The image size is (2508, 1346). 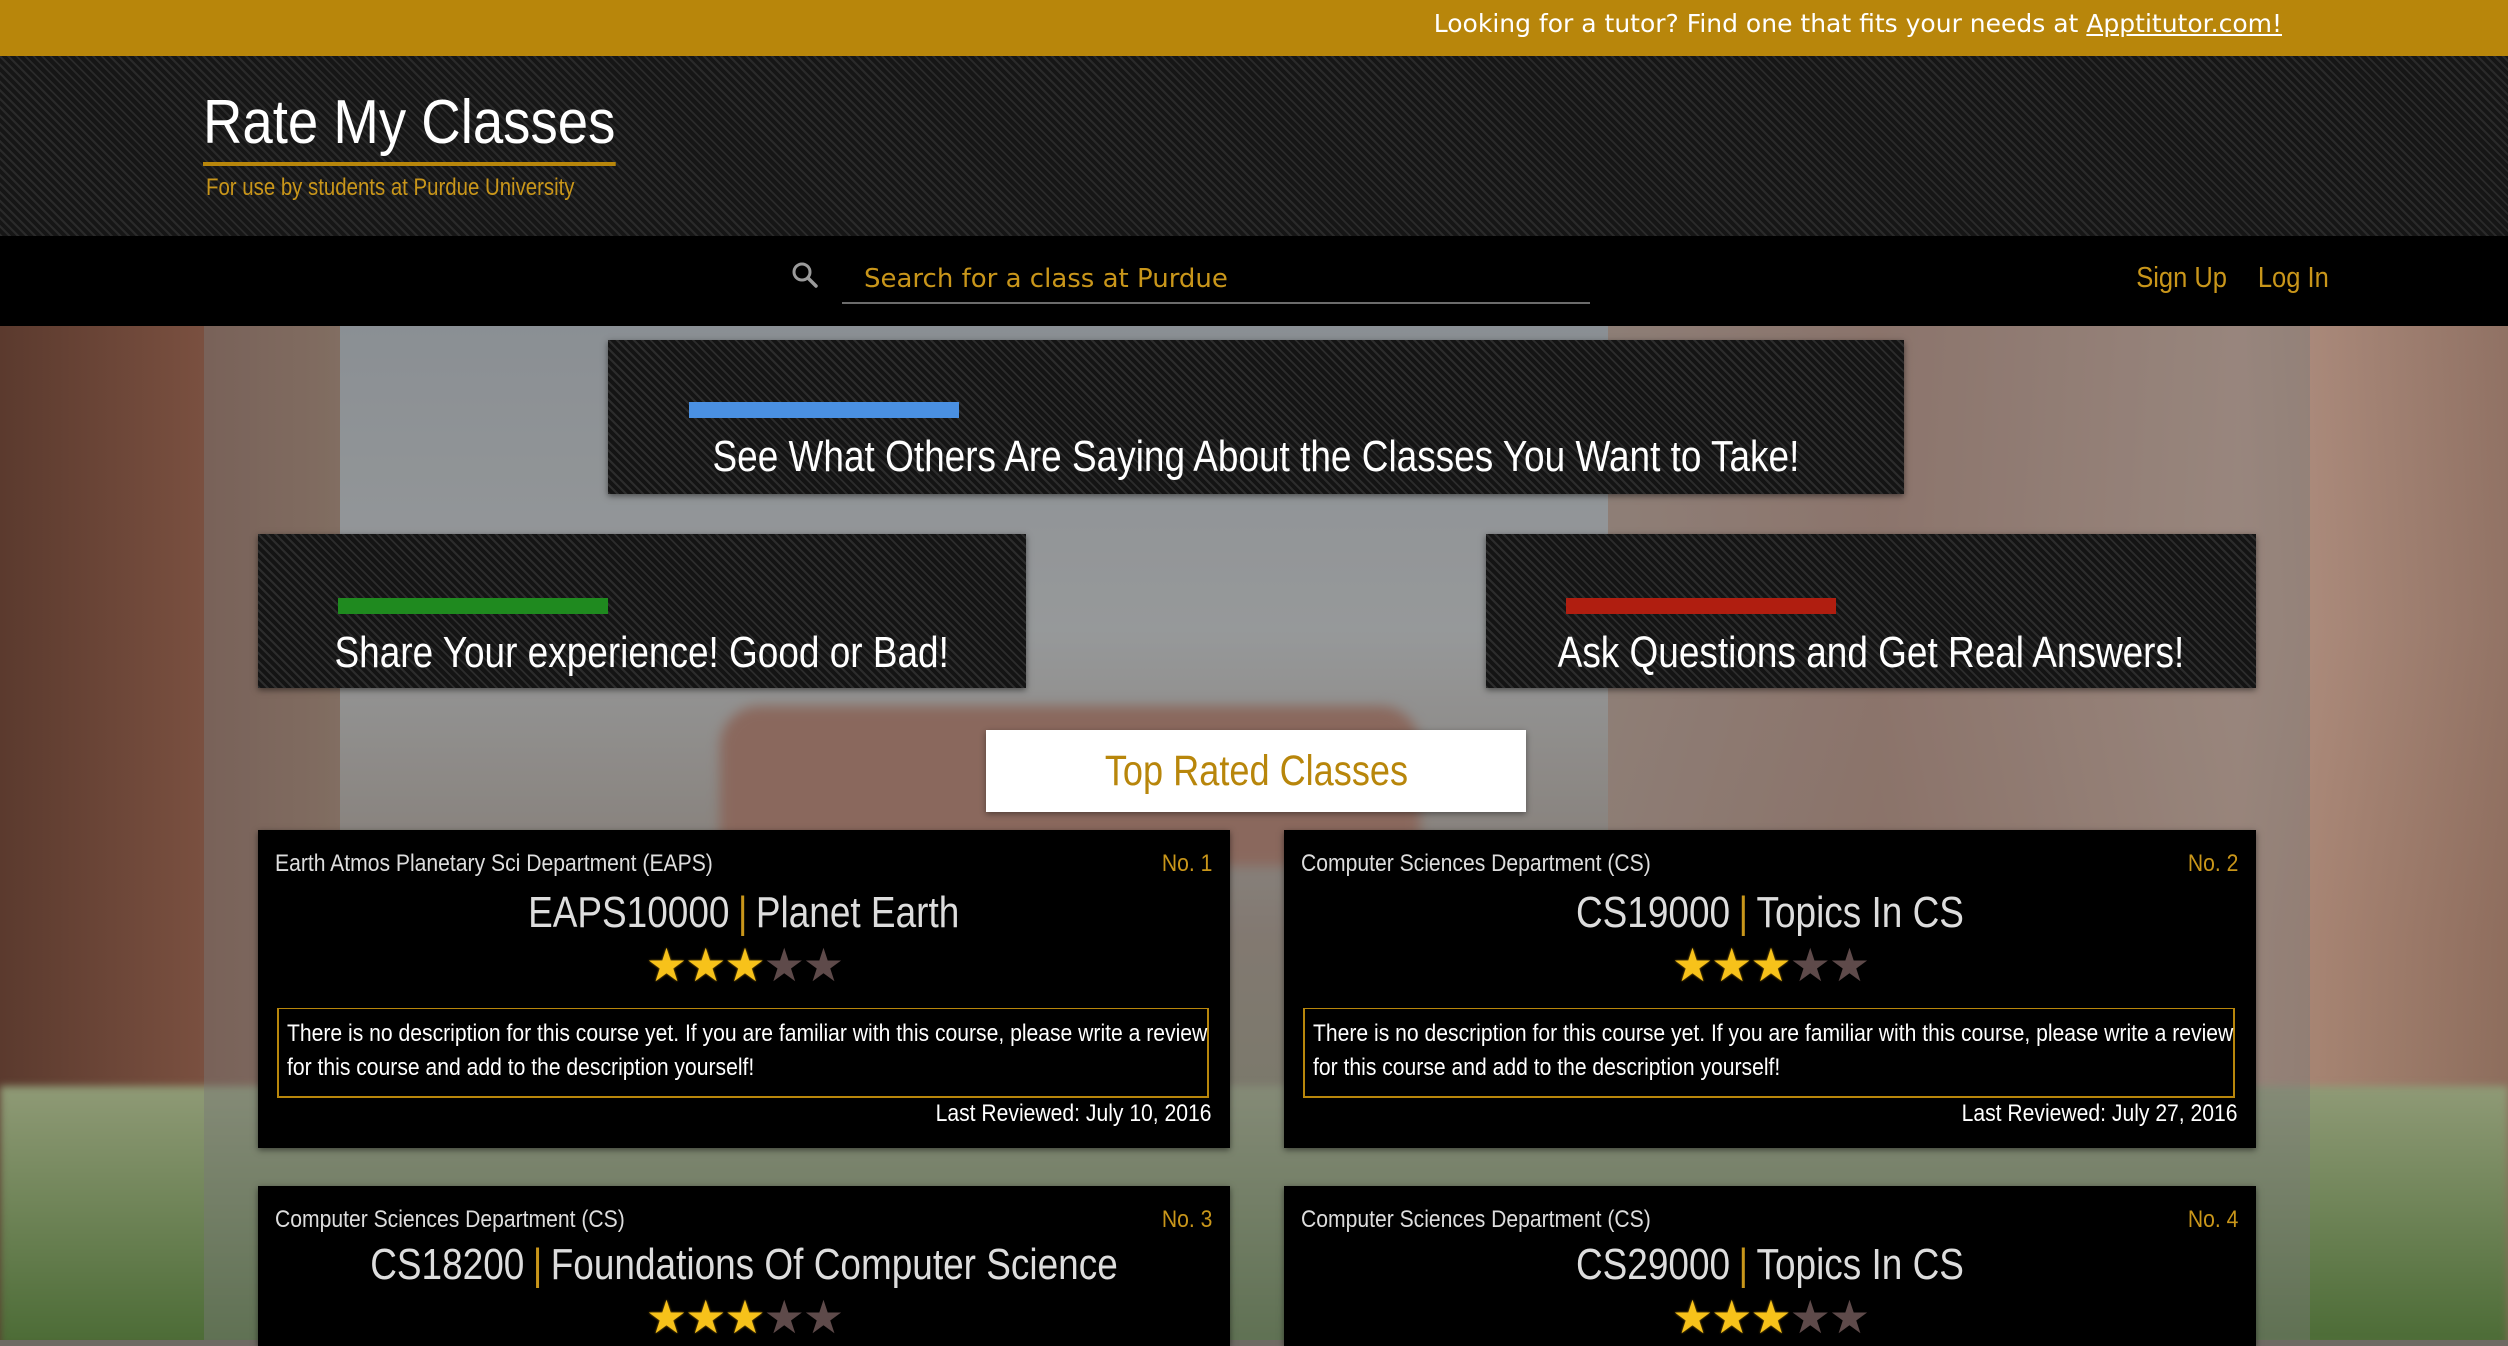 I want to click on signup-link: Sign Up, so click(x=2181, y=278).